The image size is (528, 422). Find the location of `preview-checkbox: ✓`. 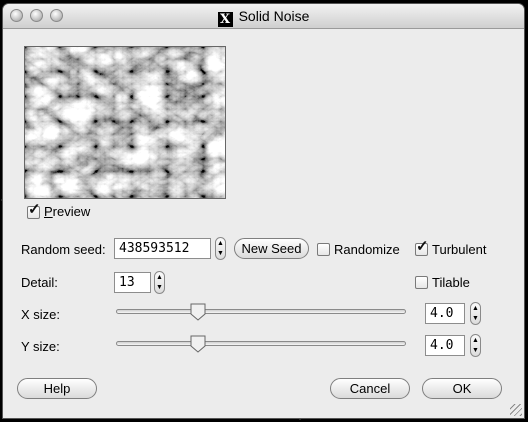

preview-checkbox: ✓ is located at coordinates (34, 210).